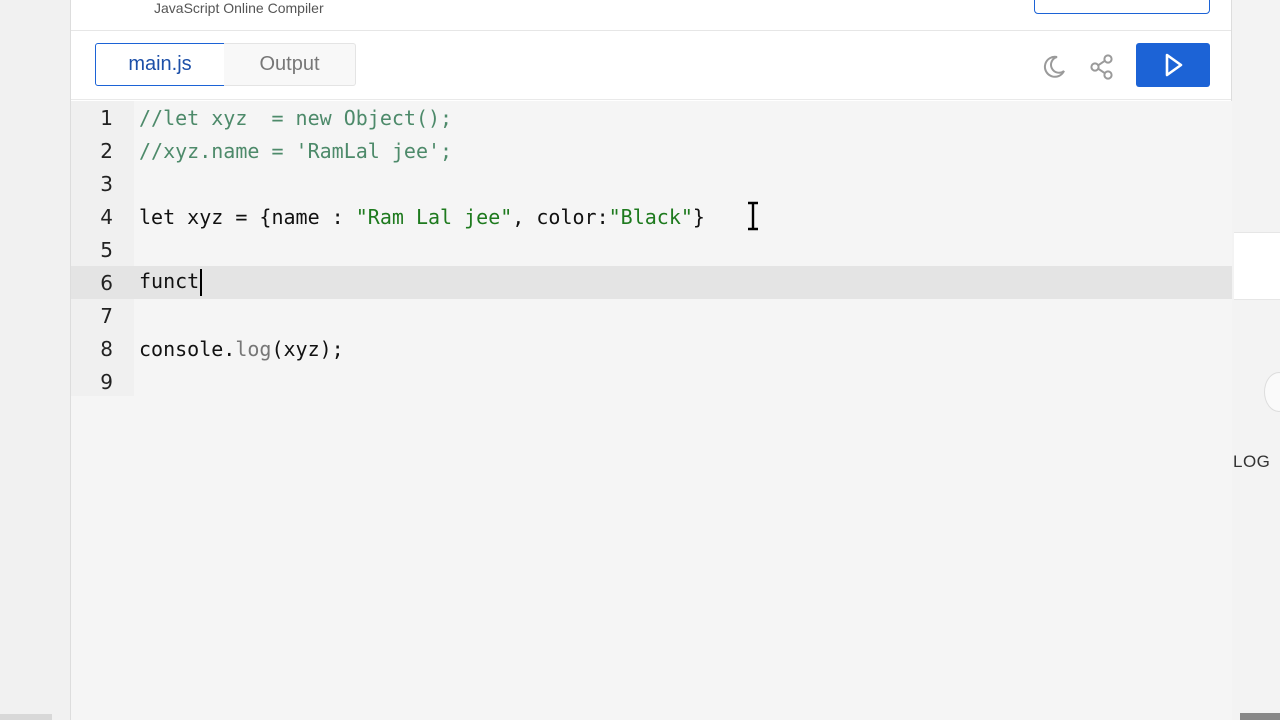 Image resolution: width=1280 pixels, height=720 pixels. What do you see at coordinates (106, 348) in the screenshot?
I see `line-number: 8` at bounding box center [106, 348].